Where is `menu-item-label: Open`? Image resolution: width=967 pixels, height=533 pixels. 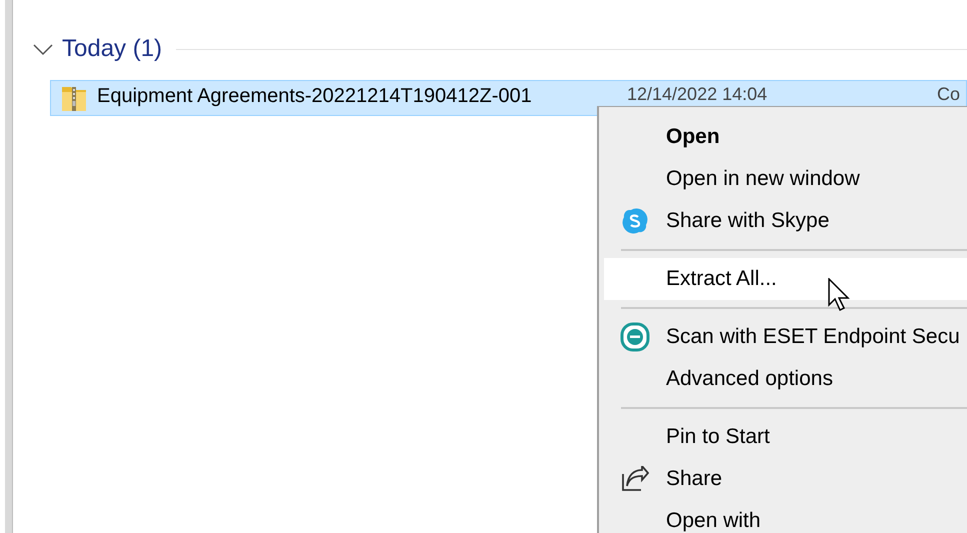 menu-item-label: Open is located at coordinates (693, 137).